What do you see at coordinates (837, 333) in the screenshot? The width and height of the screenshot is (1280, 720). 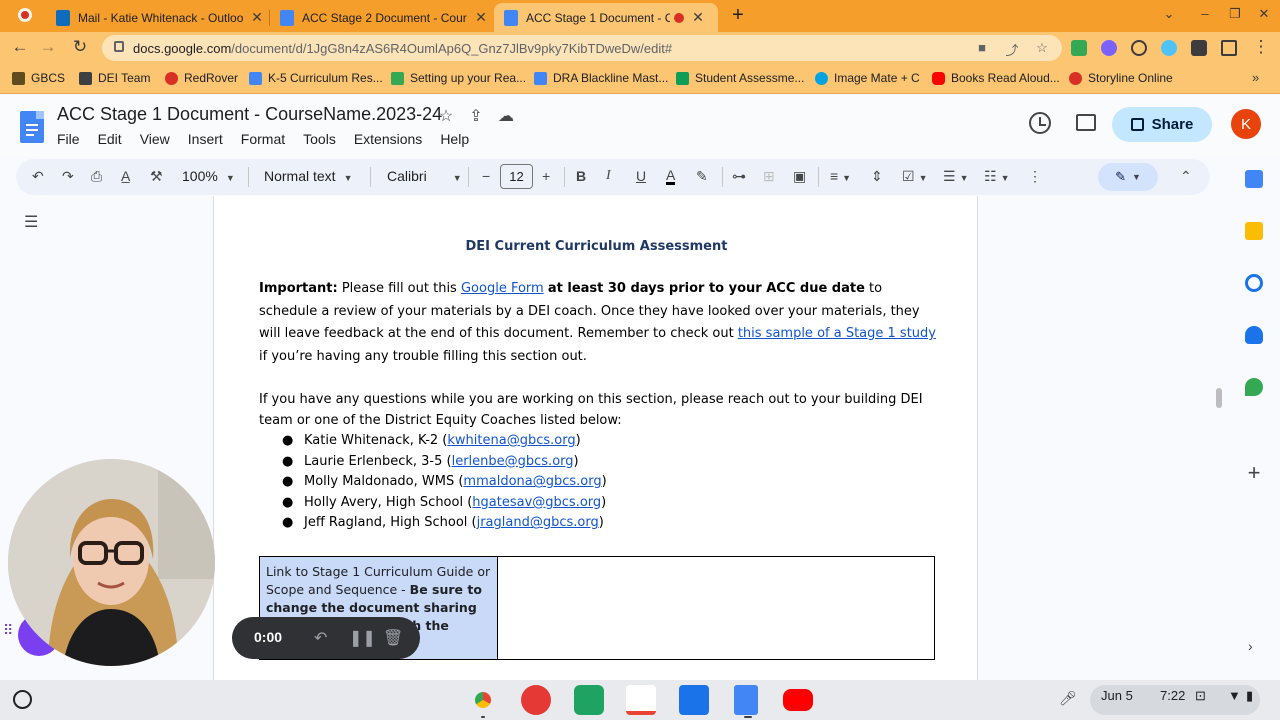 I see `sample-study-link: this sample of a Stage 1 study` at bounding box center [837, 333].